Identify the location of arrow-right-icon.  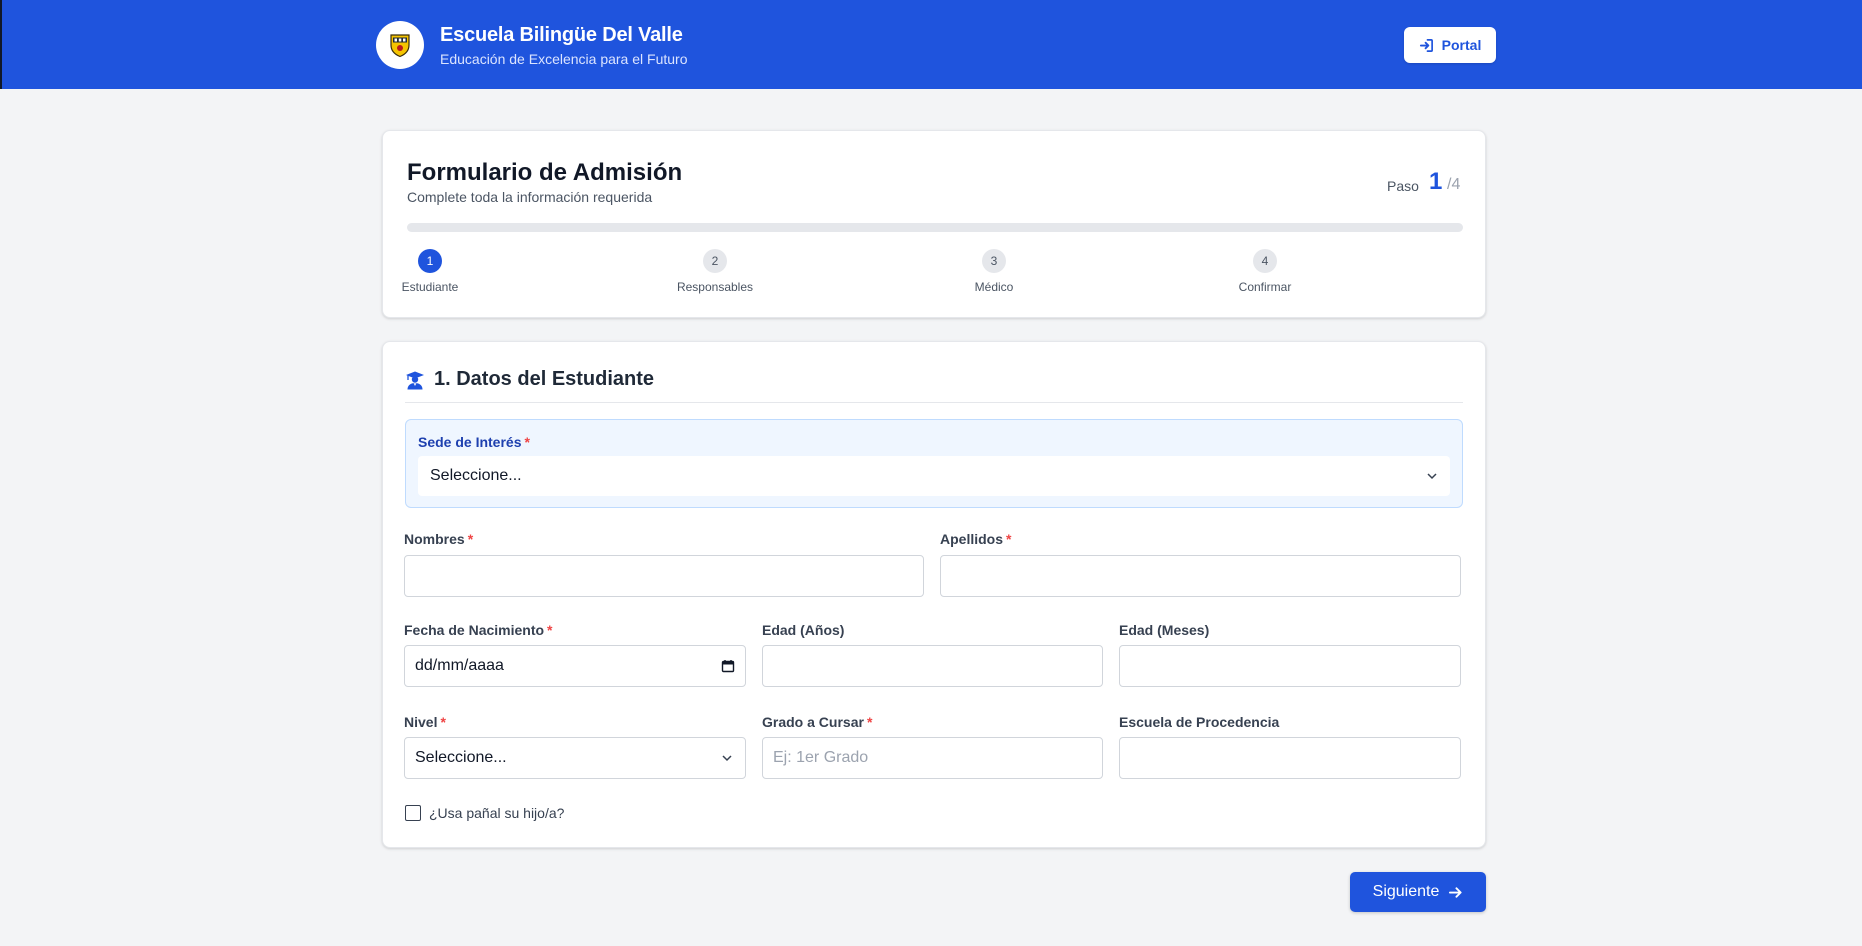
(1455, 892).